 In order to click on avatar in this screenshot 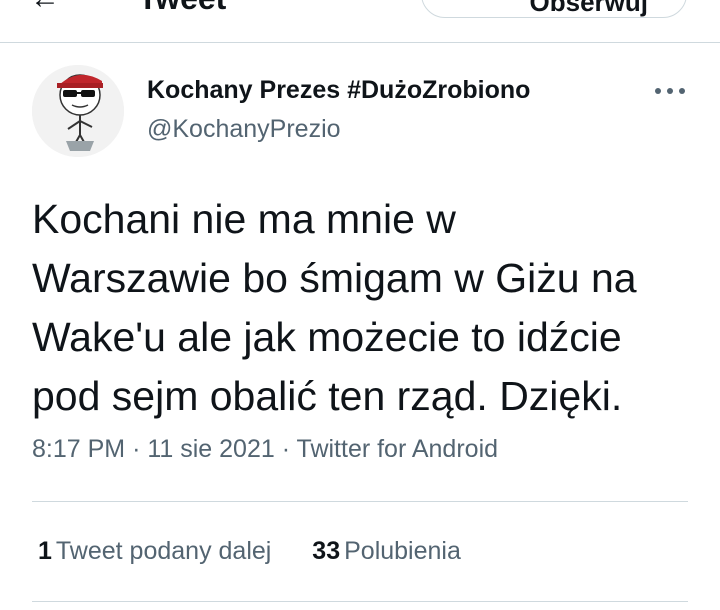, I will do `click(78, 111)`.